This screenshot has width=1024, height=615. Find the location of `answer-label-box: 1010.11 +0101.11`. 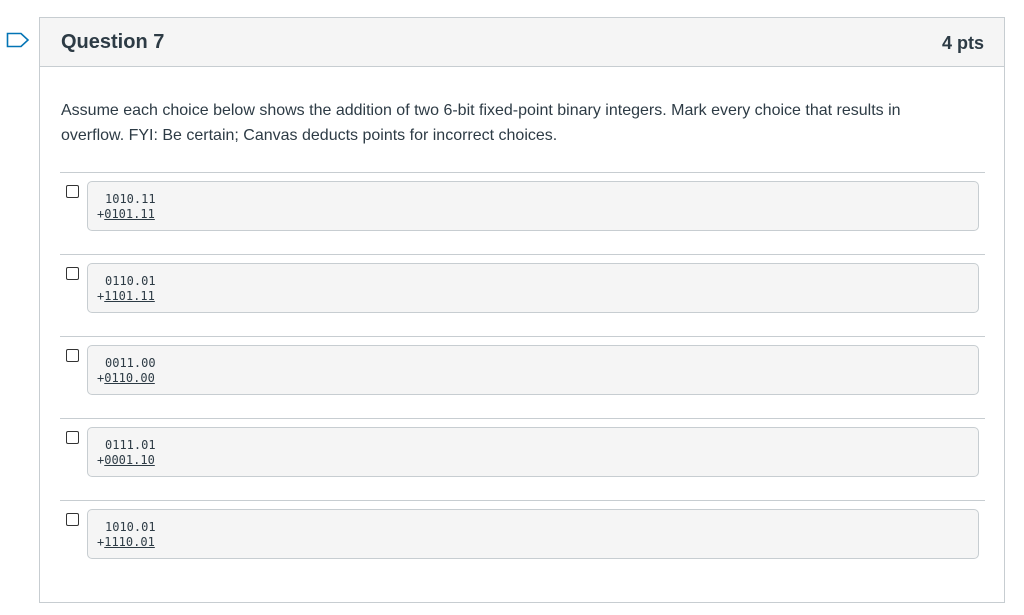

answer-label-box: 1010.11 +0101.11 is located at coordinates (533, 206).